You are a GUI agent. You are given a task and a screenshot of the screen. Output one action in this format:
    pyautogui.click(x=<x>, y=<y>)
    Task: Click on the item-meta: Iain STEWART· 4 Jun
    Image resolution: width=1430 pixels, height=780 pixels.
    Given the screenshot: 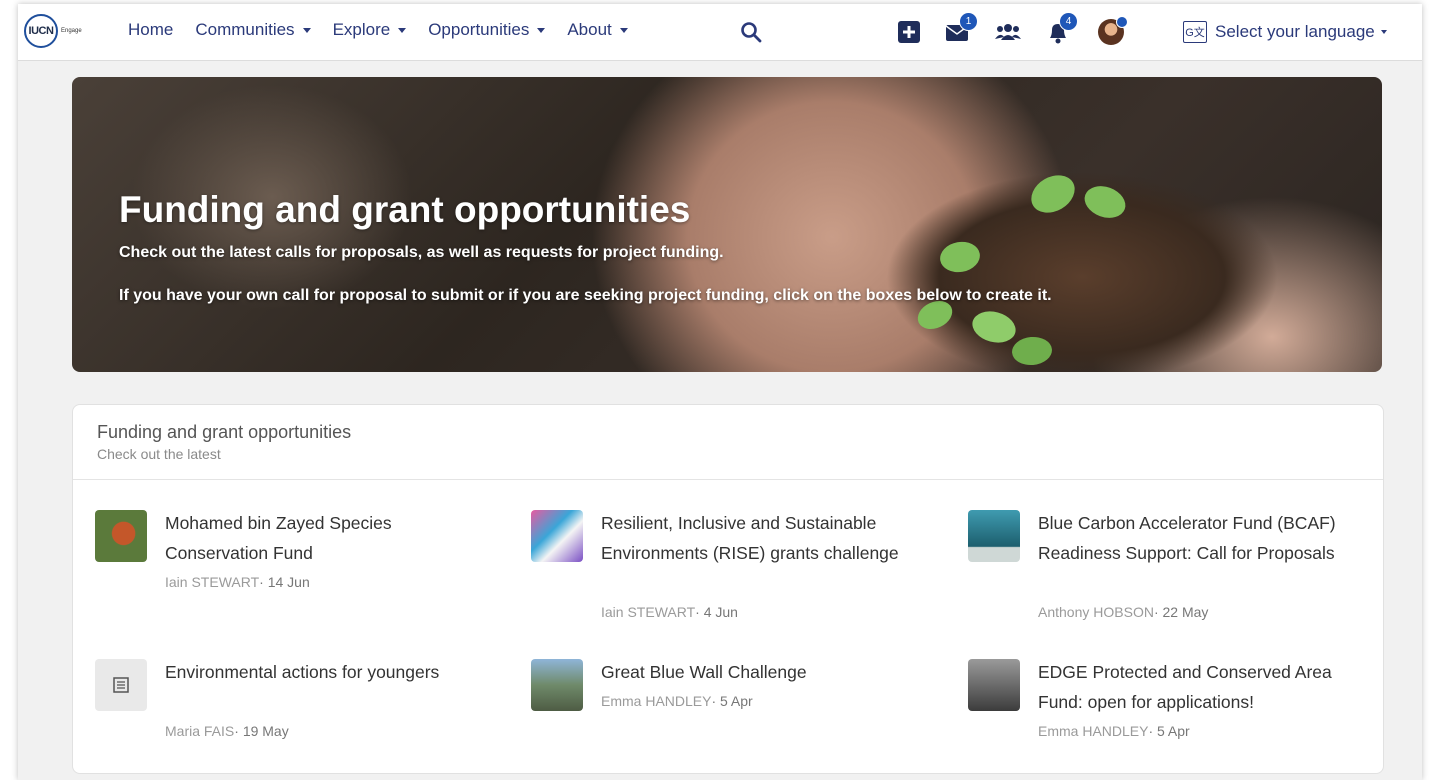 What is the action you would take?
    pyautogui.click(x=669, y=612)
    